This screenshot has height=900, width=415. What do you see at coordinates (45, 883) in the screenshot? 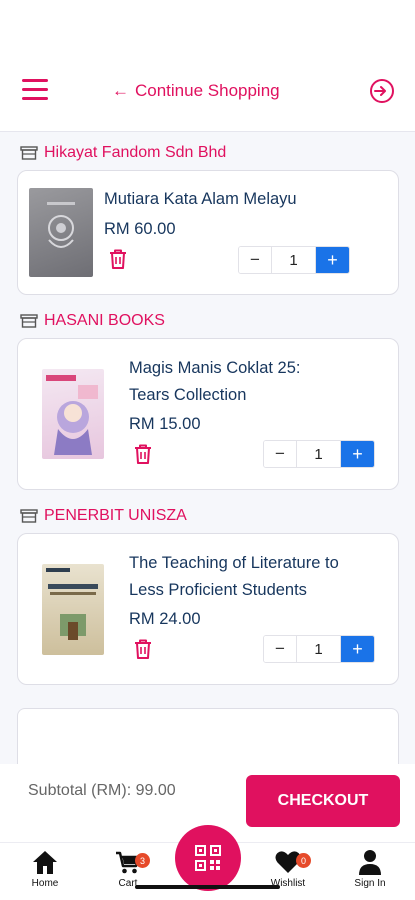
I see `nav-home-label: Home` at bounding box center [45, 883].